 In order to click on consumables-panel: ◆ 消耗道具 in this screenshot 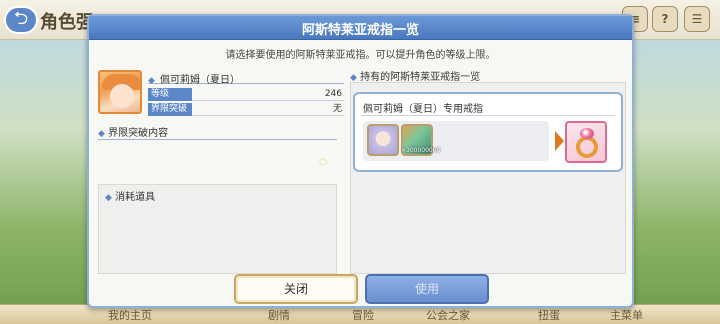, I will do `click(217, 229)`.